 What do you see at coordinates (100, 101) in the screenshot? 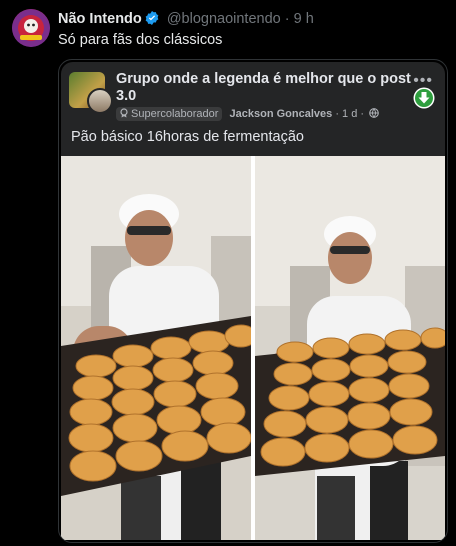
I see `member-avatar` at bounding box center [100, 101].